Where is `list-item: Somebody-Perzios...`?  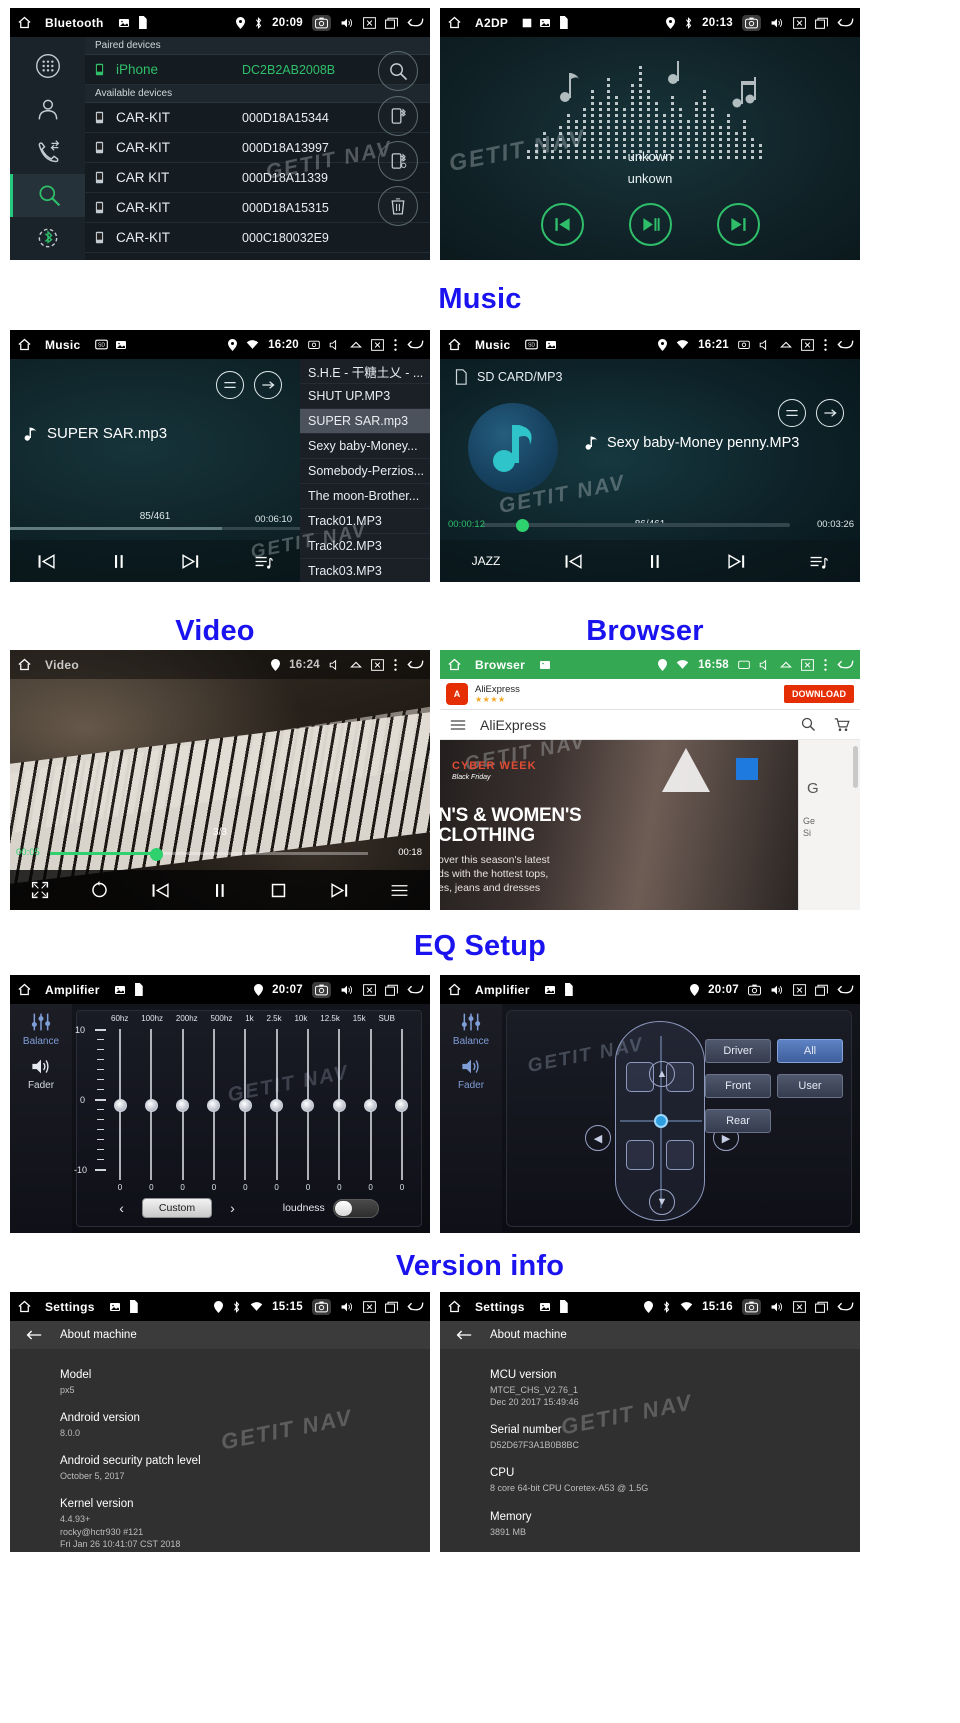
list-item: Somebody-Perzios... is located at coordinates (365, 471).